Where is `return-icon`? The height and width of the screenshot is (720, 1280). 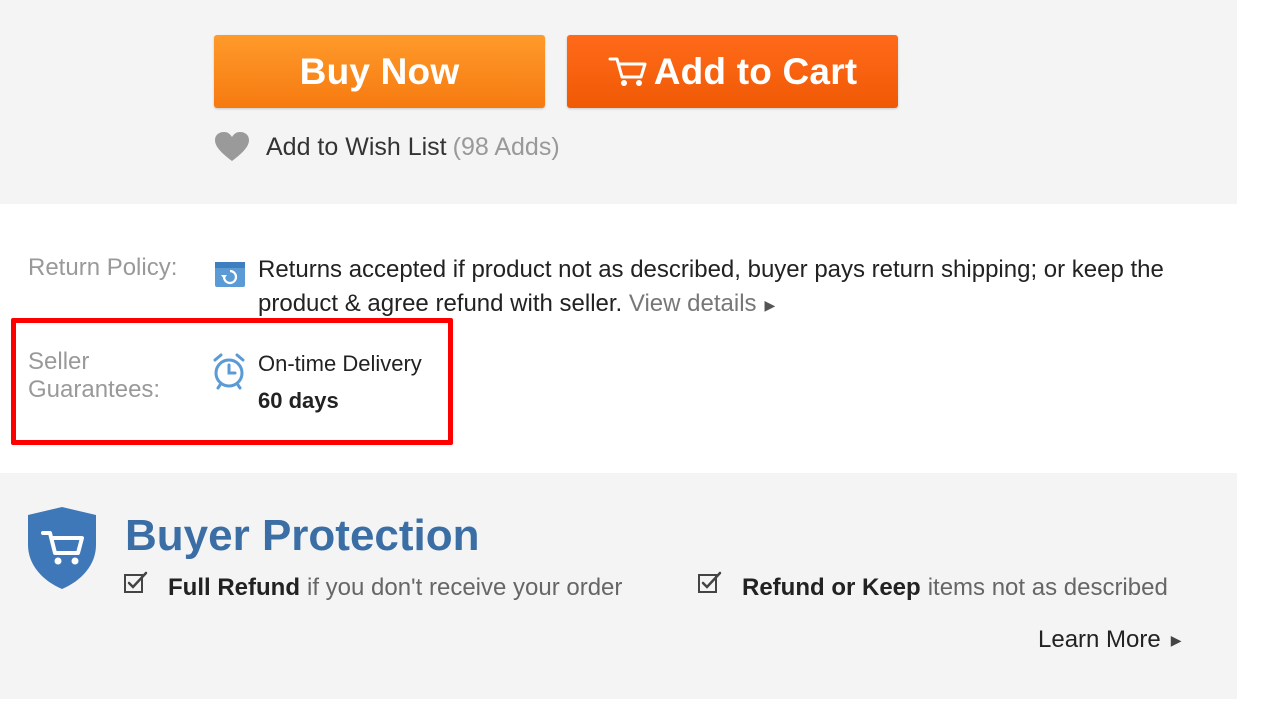 return-icon is located at coordinates (230, 273).